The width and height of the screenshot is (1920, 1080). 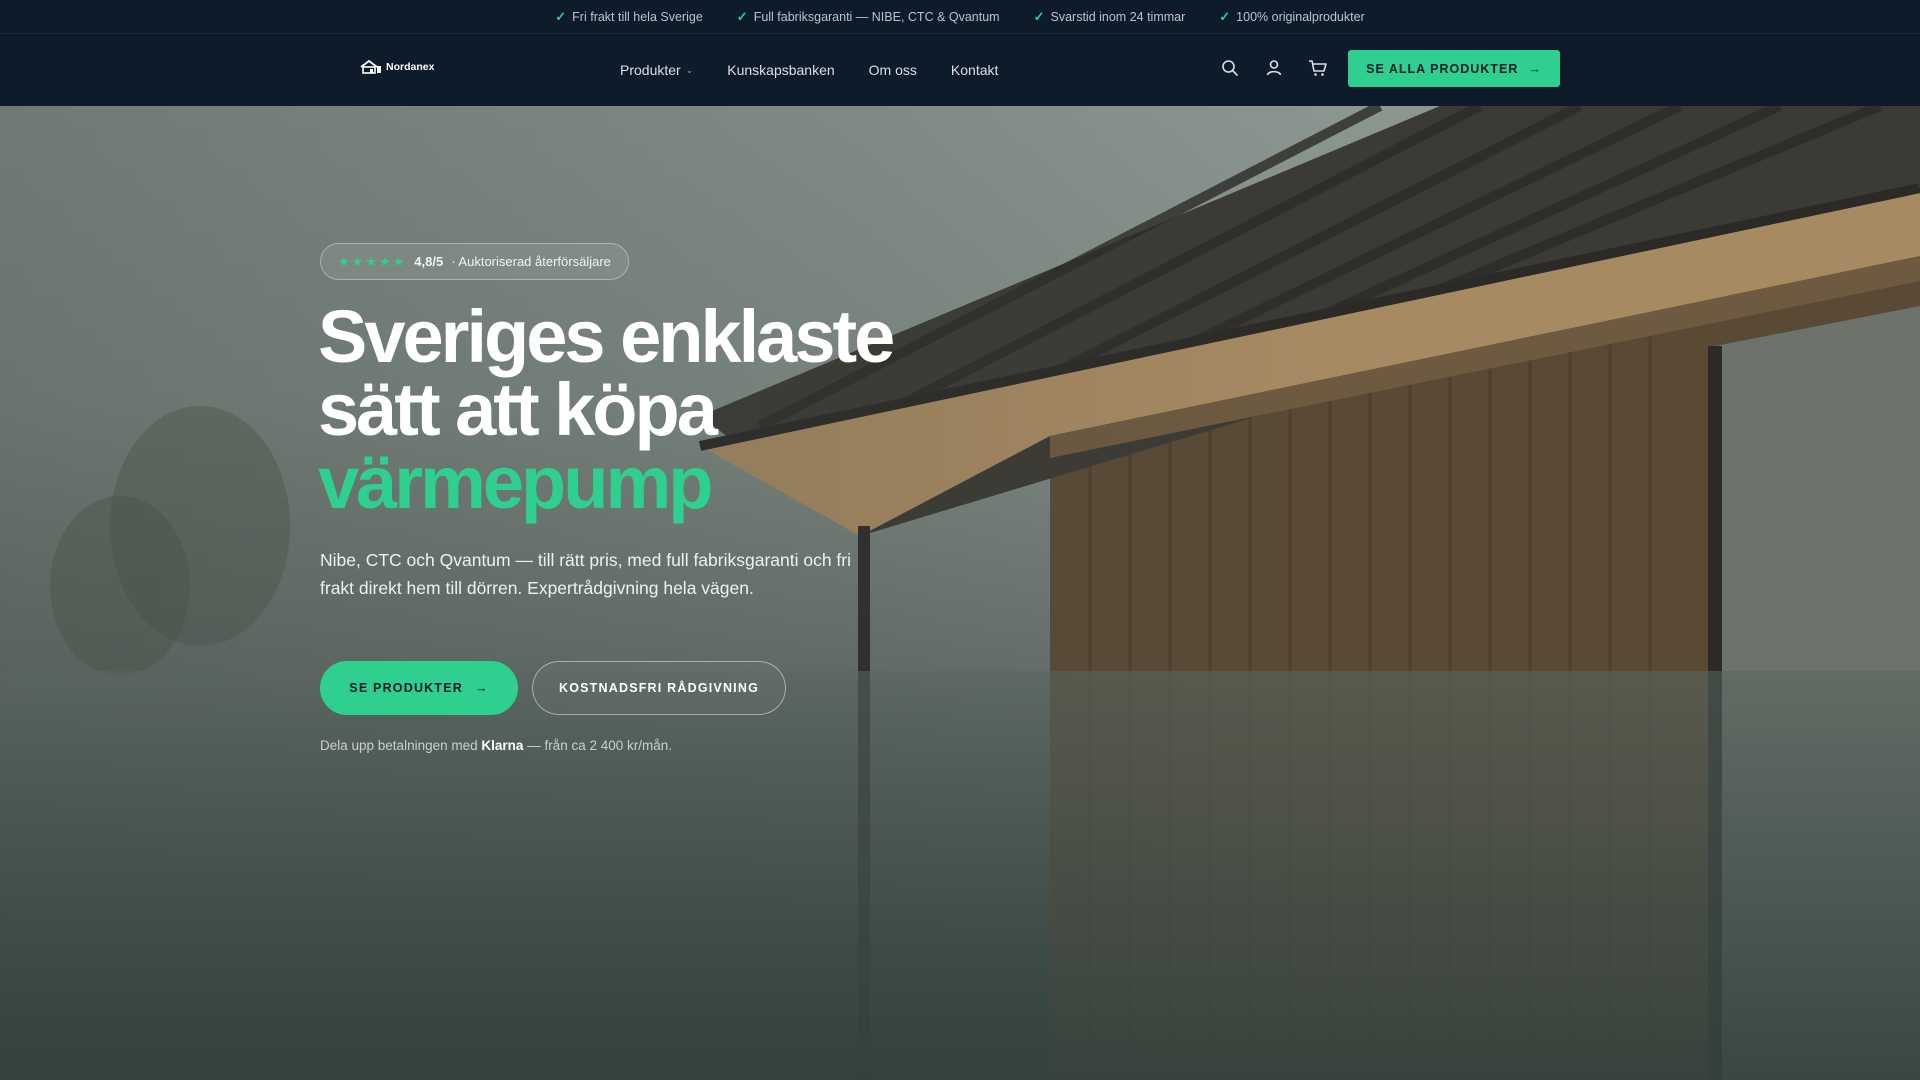 I want to click on chevron-down-icon: ⌄, so click(x=689, y=69).